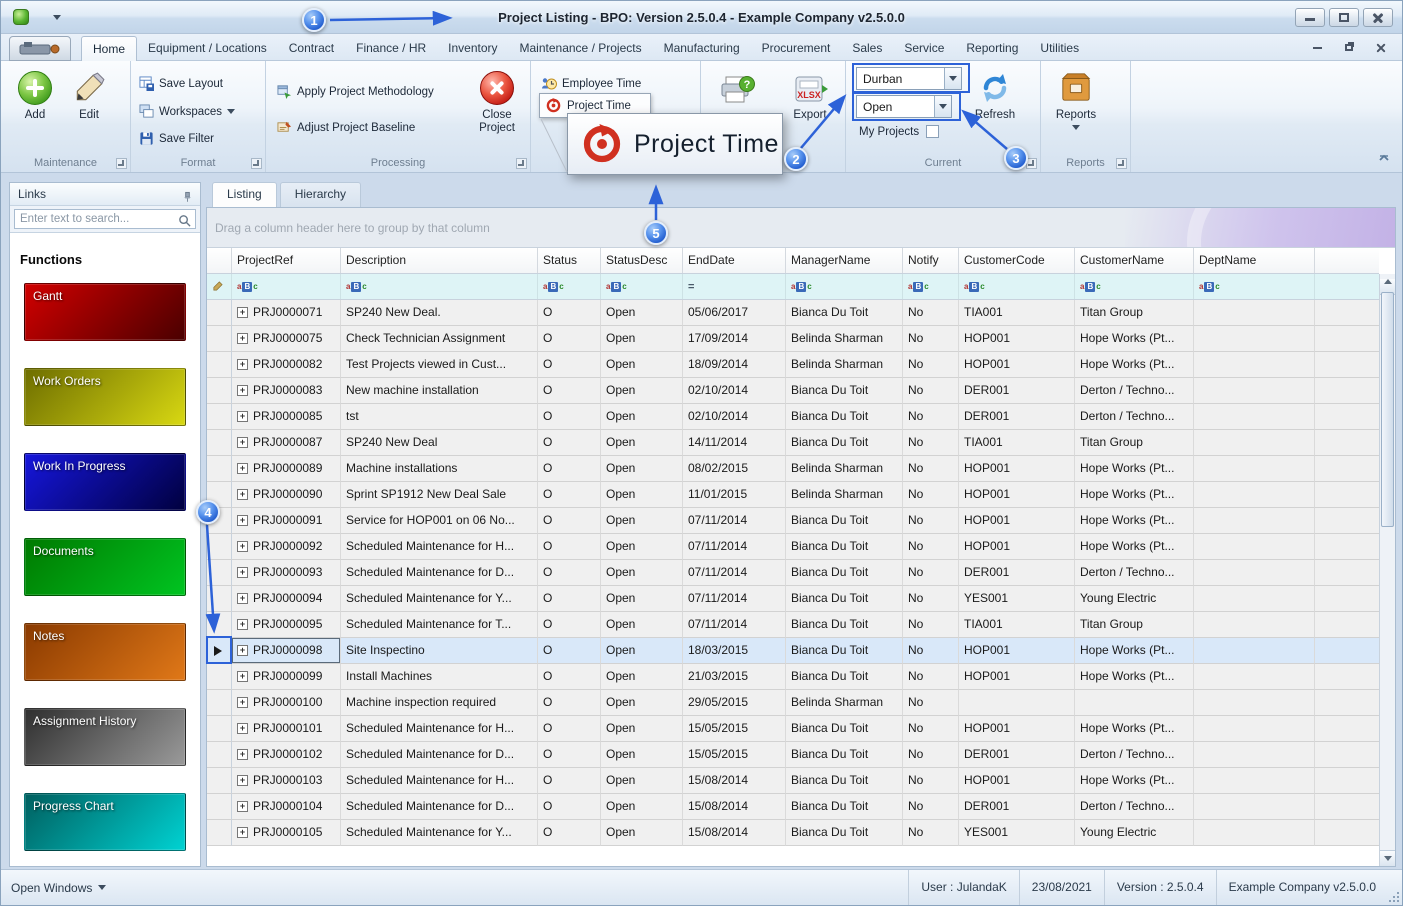 The height and width of the screenshot is (906, 1403). What do you see at coordinates (1017, 286) in the screenshot?
I see `filter-cell-customercode: aBc` at bounding box center [1017, 286].